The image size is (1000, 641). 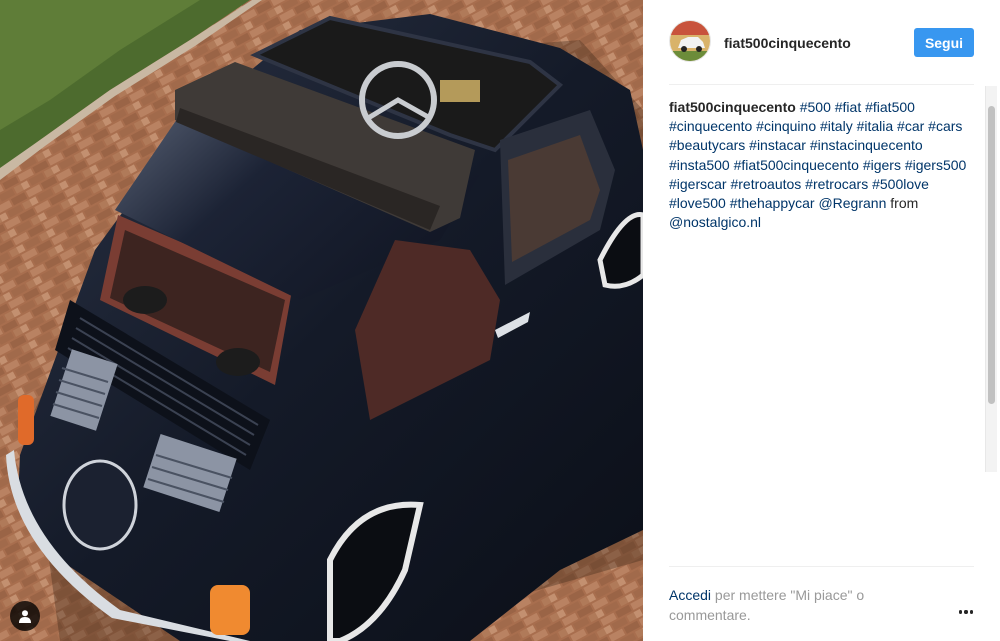 What do you see at coordinates (821, 84) in the screenshot?
I see `header-divider` at bounding box center [821, 84].